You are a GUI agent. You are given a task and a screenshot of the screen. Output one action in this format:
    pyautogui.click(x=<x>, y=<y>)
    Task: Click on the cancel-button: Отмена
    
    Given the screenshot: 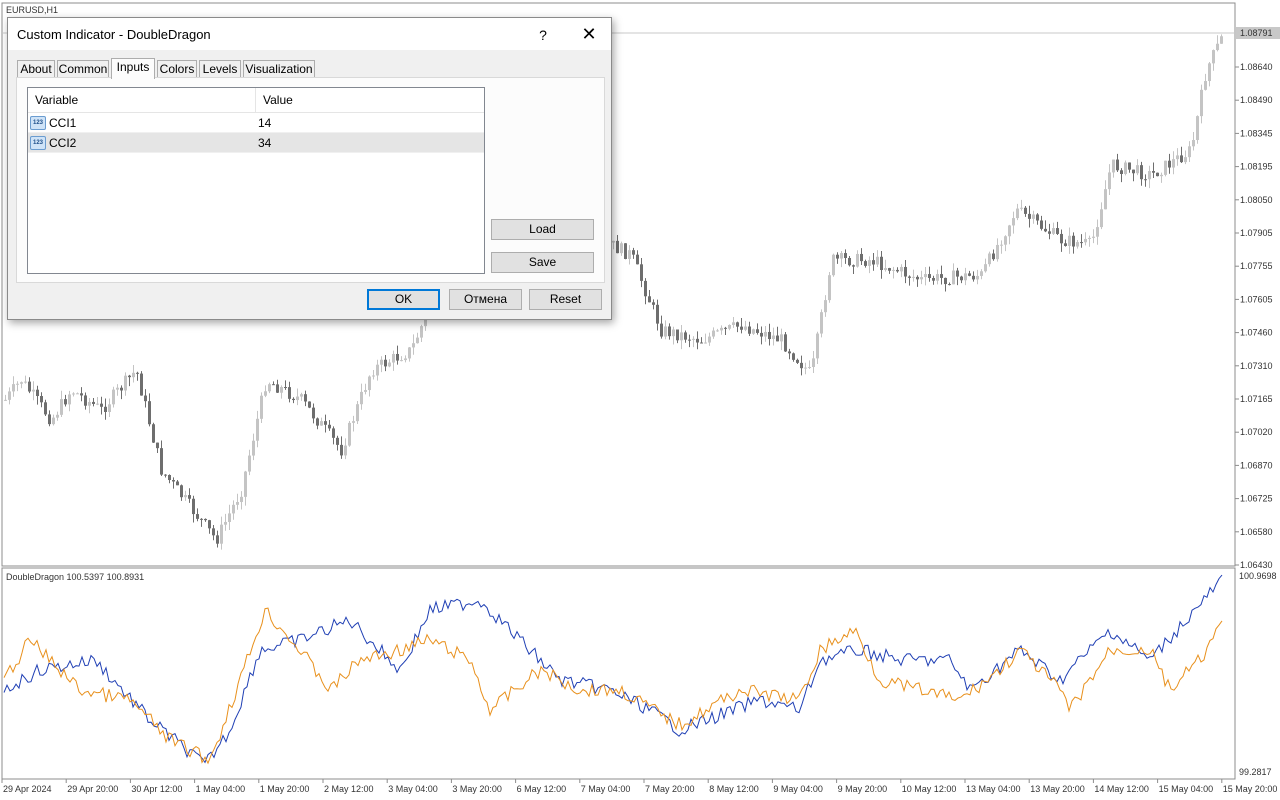 What is the action you would take?
    pyautogui.click(x=485, y=299)
    